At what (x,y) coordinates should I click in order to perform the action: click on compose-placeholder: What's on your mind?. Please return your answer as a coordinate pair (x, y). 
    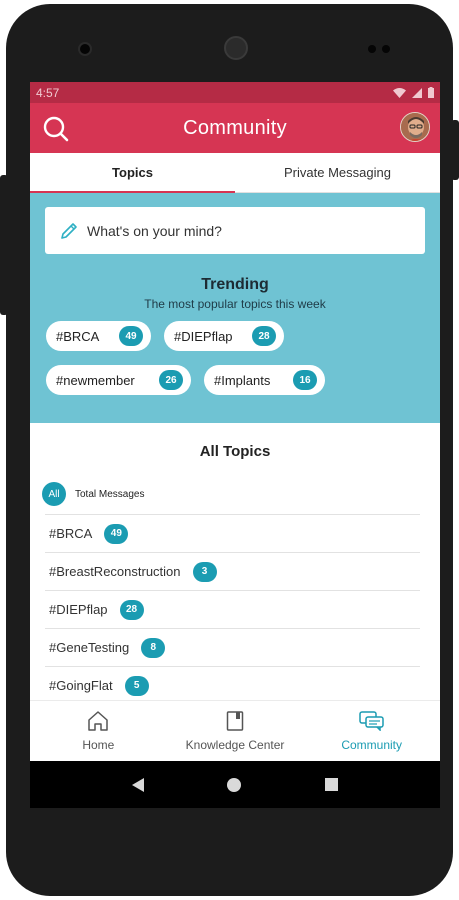
    Looking at the image, I should click on (154, 230).